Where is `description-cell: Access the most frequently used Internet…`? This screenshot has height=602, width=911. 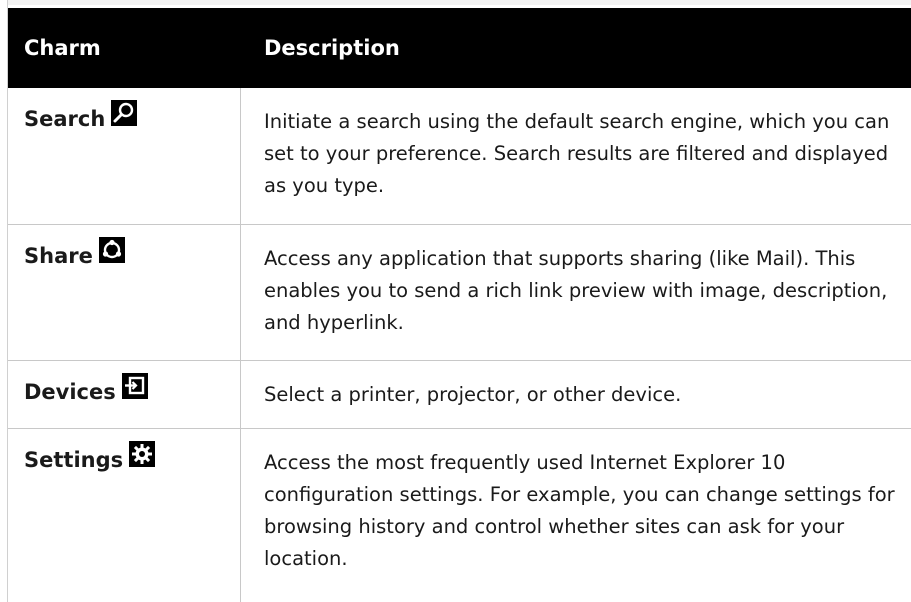 description-cell: Access the most frequently used Internet… is located at coordinates (579, 510).